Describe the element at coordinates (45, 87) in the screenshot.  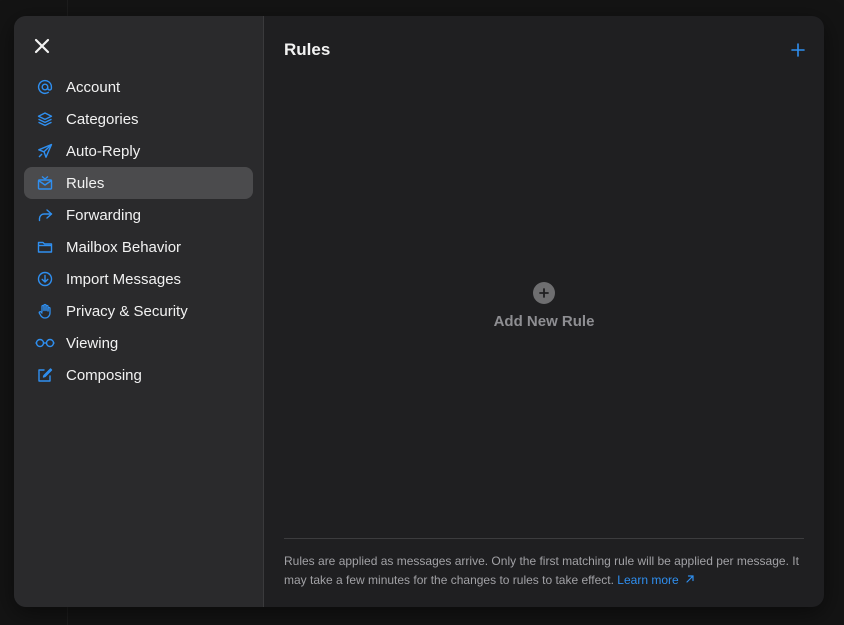
I see `at-sign-icon` at that location.